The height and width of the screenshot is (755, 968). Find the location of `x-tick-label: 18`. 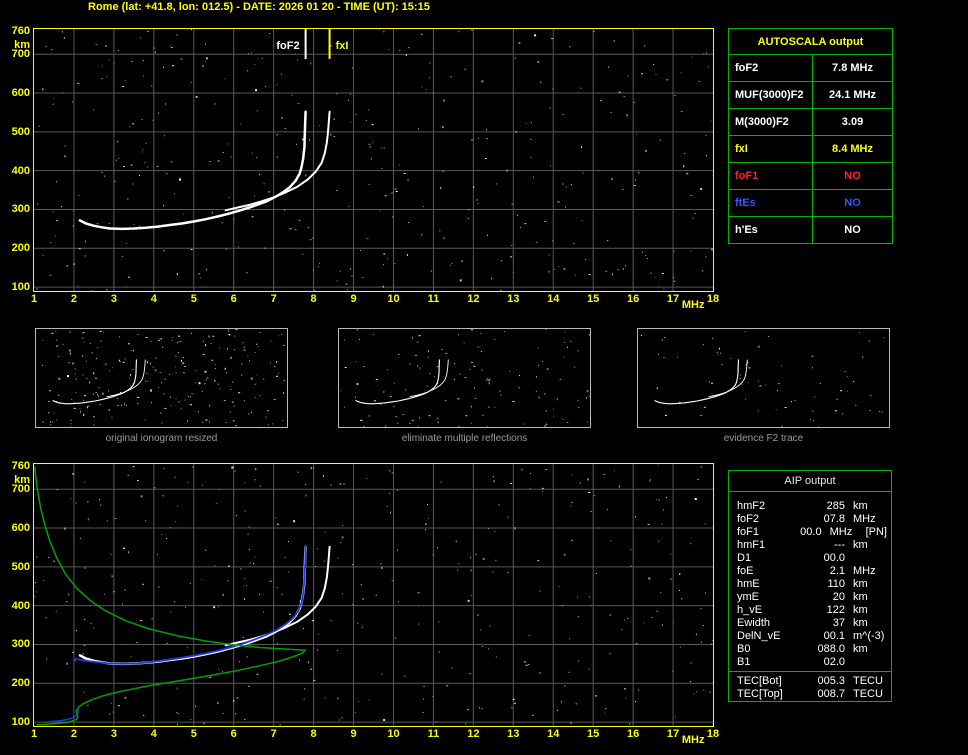

x-tick-label: 18 is located at coordinates (713, 734).